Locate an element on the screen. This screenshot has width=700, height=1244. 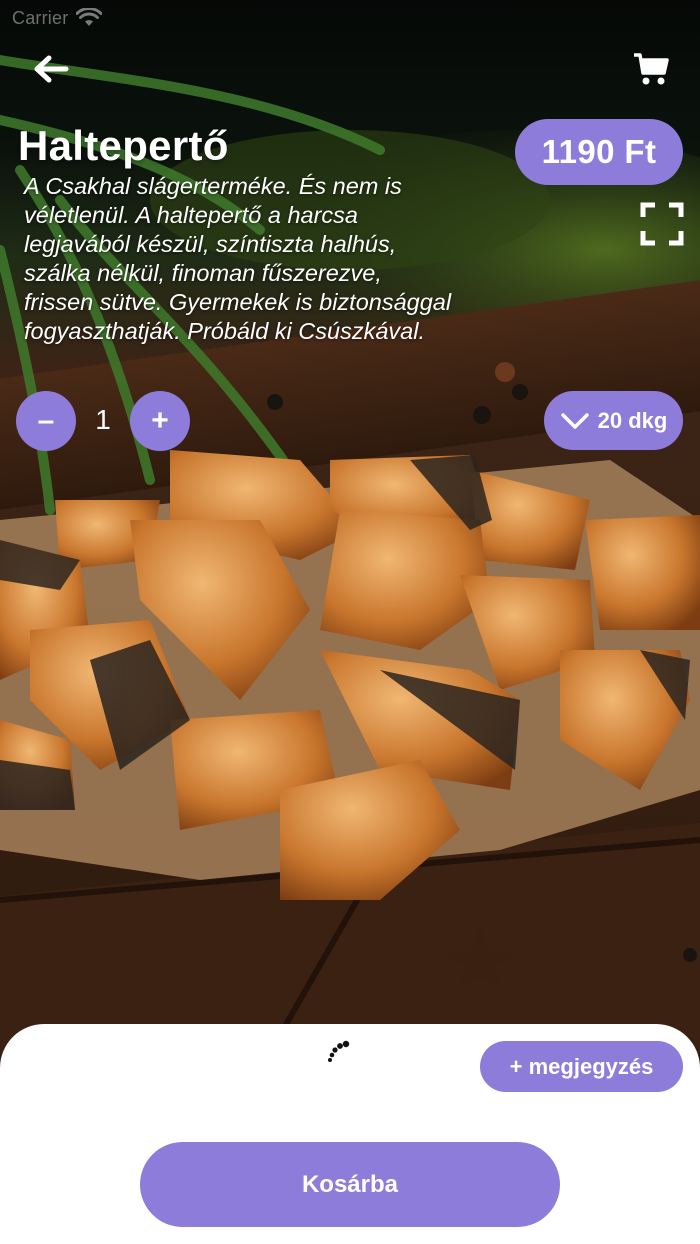
fullscreen-icon is located at coordinates (662, 224).